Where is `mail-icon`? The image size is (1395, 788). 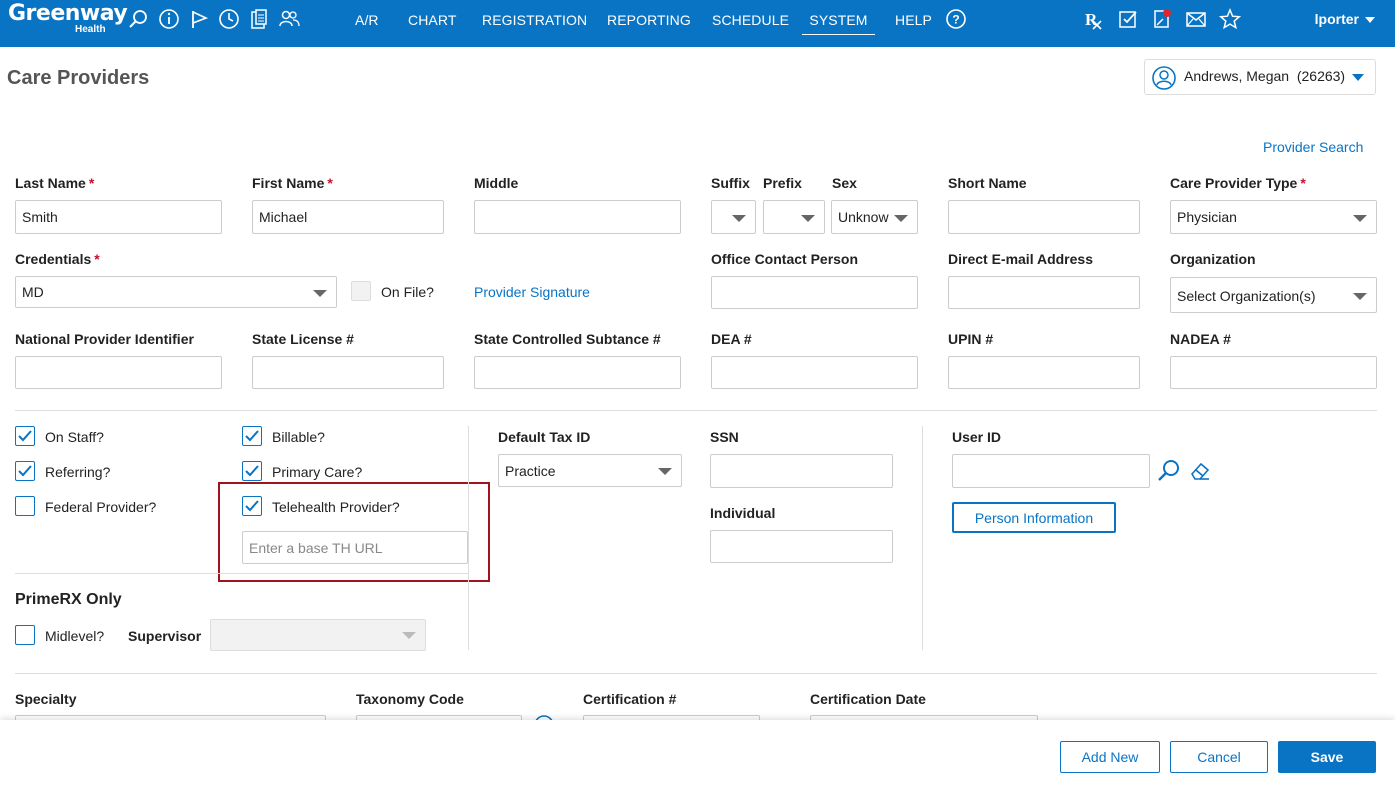
mail-icon is located at coordinates (1196, 19).